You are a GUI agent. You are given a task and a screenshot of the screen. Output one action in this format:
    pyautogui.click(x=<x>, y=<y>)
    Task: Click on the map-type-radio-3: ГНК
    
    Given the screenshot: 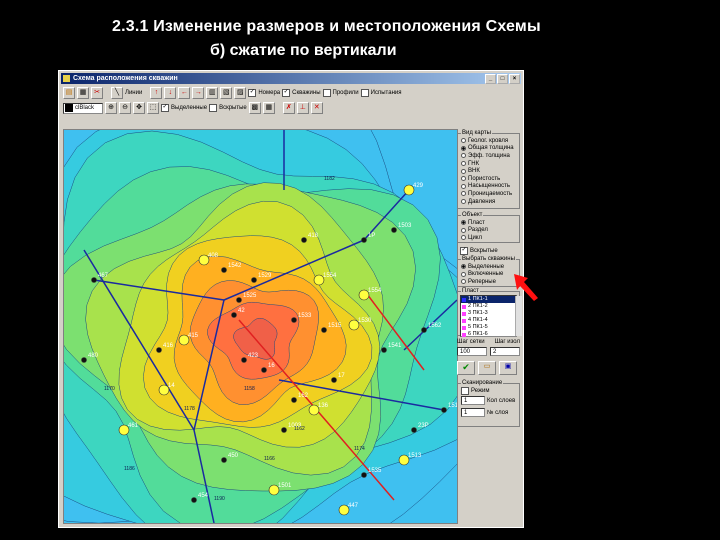 What is the action you would take?
    pyautogui.click(x=488, y=164)
    